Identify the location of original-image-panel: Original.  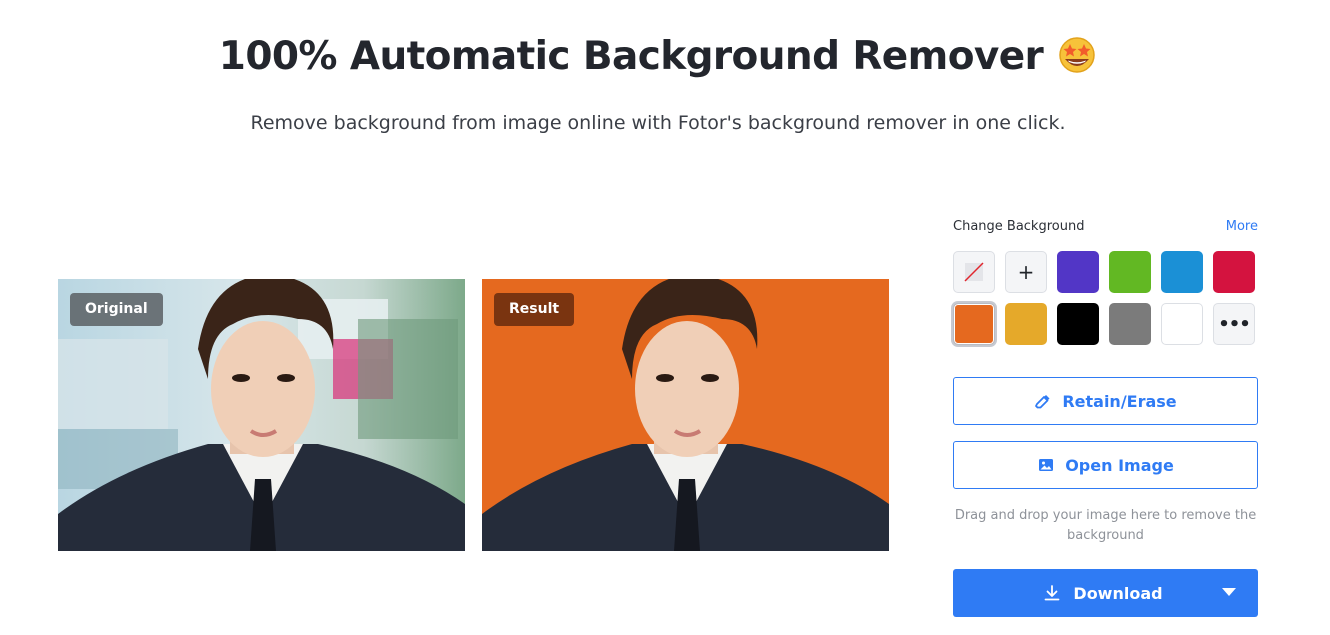
(261, 415).